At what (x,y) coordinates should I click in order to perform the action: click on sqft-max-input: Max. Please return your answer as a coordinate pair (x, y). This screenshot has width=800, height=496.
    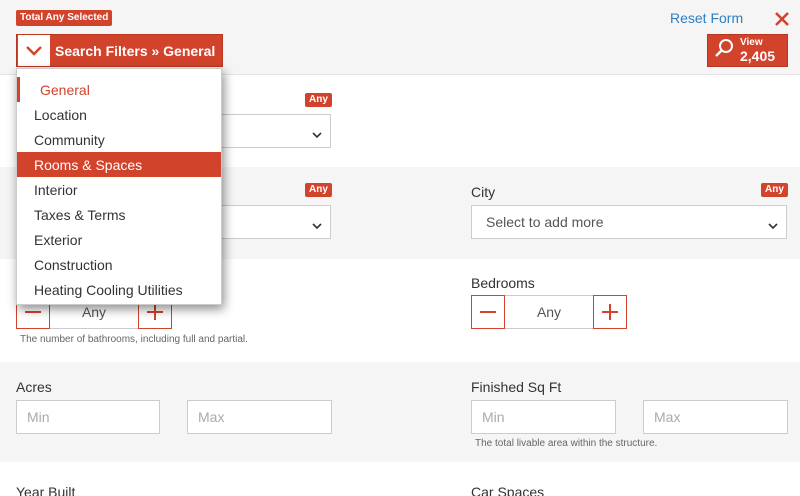
    Looking at the image, I should click on (715, 417).